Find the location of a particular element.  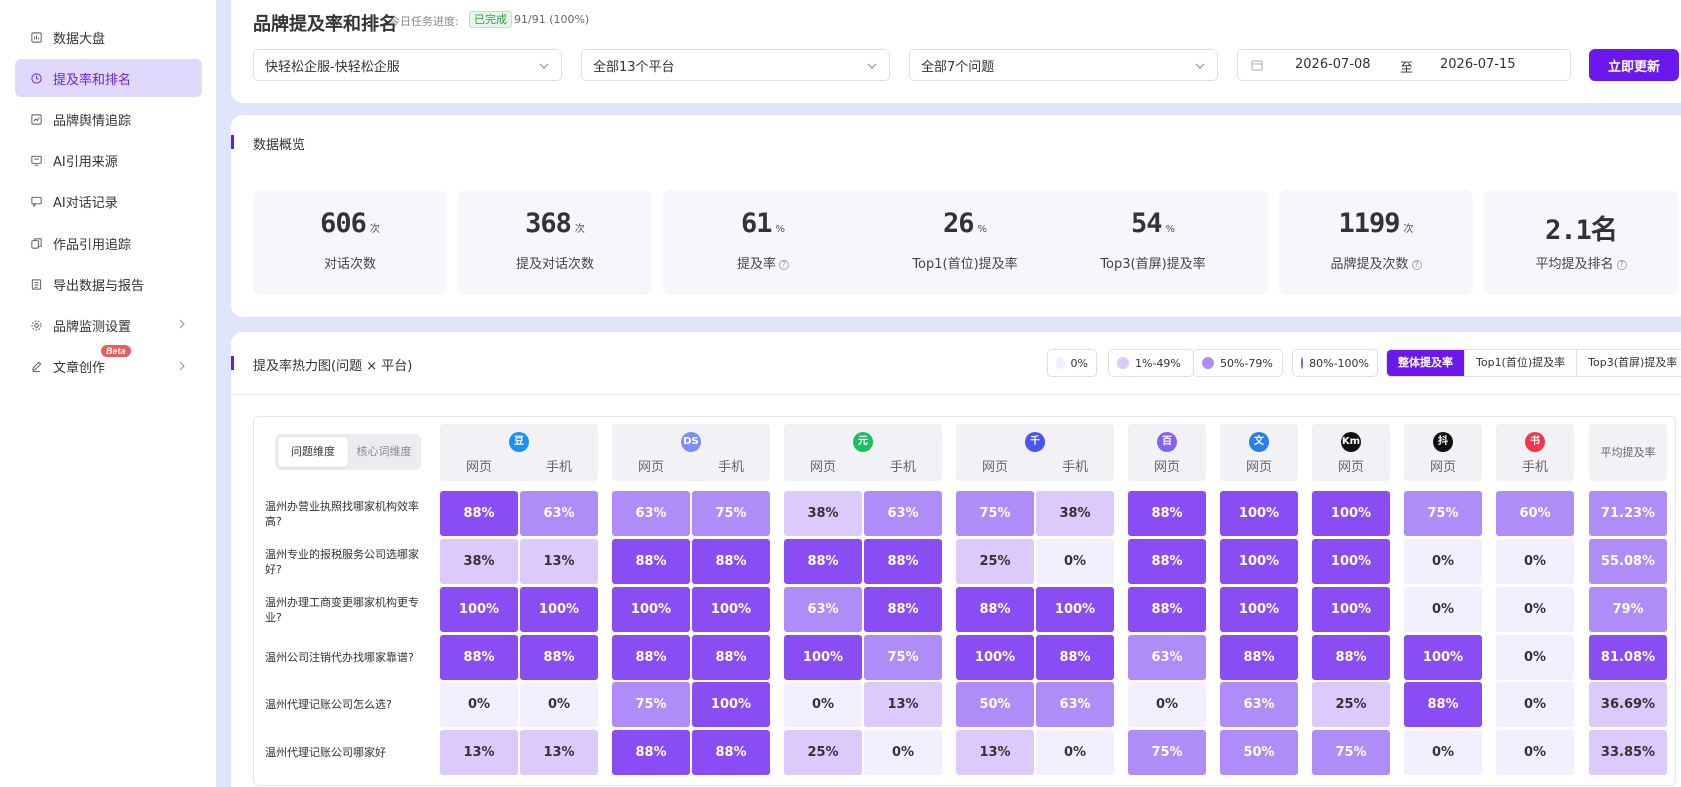

dimension-option-1: 核心词维度 is located at coordinates (384, 452).